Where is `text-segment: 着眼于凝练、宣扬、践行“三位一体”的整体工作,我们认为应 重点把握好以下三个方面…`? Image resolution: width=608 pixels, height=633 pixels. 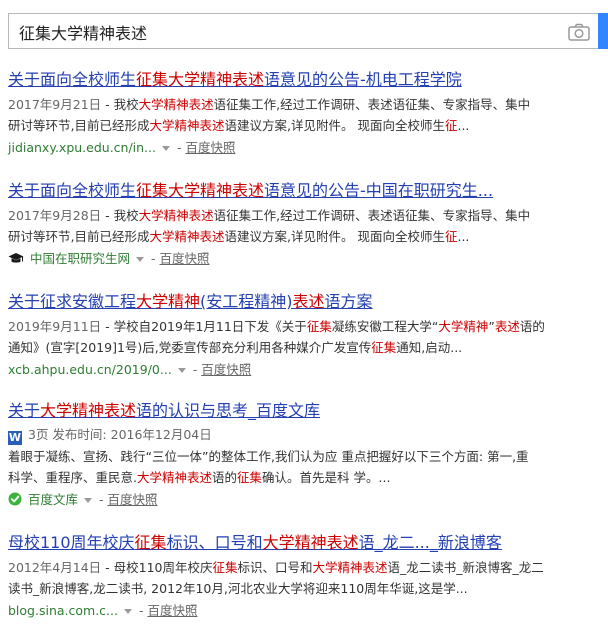
text-segment: 着眼于凝练、宣扬、践行“三位一体”的整体工作,我们认为应 重点把握好以下三个方面… is located at coordinates (268, 456).